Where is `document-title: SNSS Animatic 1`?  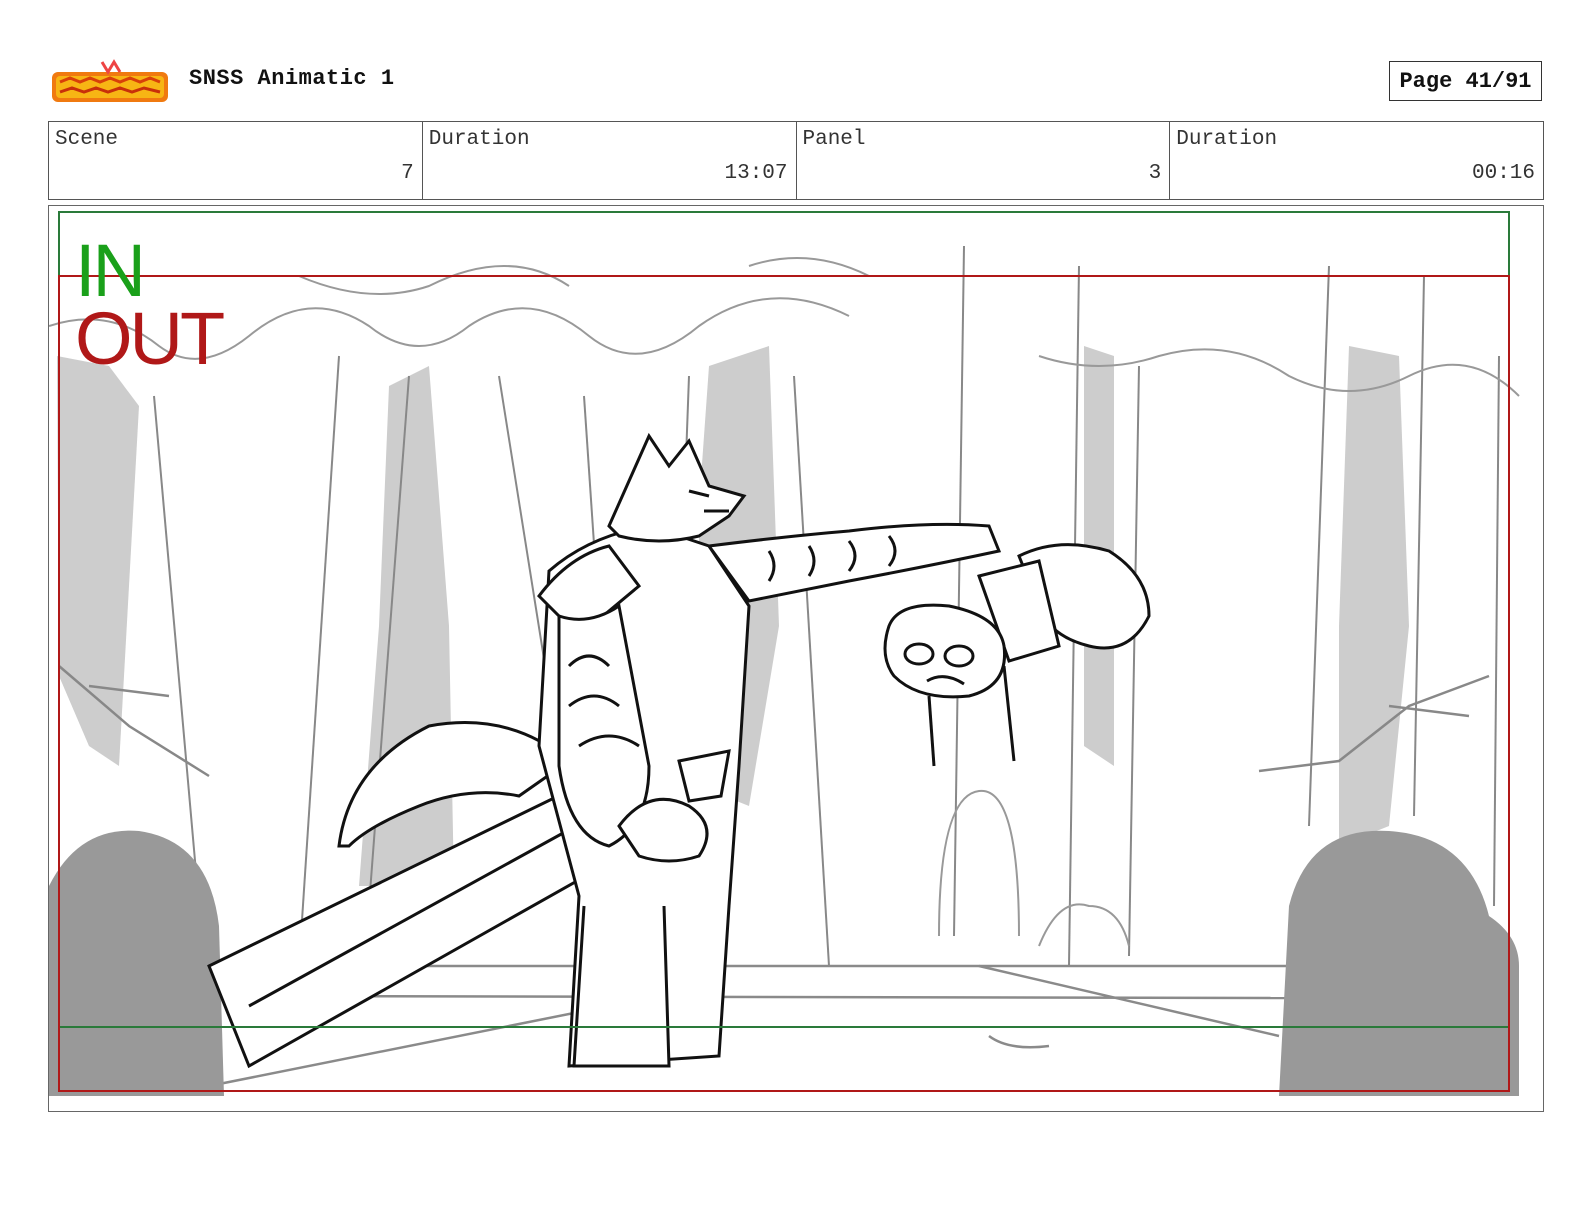 document-title: SNSS Animatic 1 is located at coordinates (292, 78).